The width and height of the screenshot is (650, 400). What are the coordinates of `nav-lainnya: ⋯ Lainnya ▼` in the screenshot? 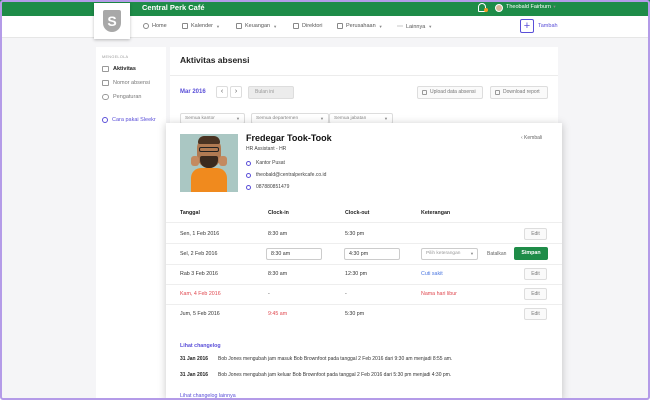 It's located at (415, 27).